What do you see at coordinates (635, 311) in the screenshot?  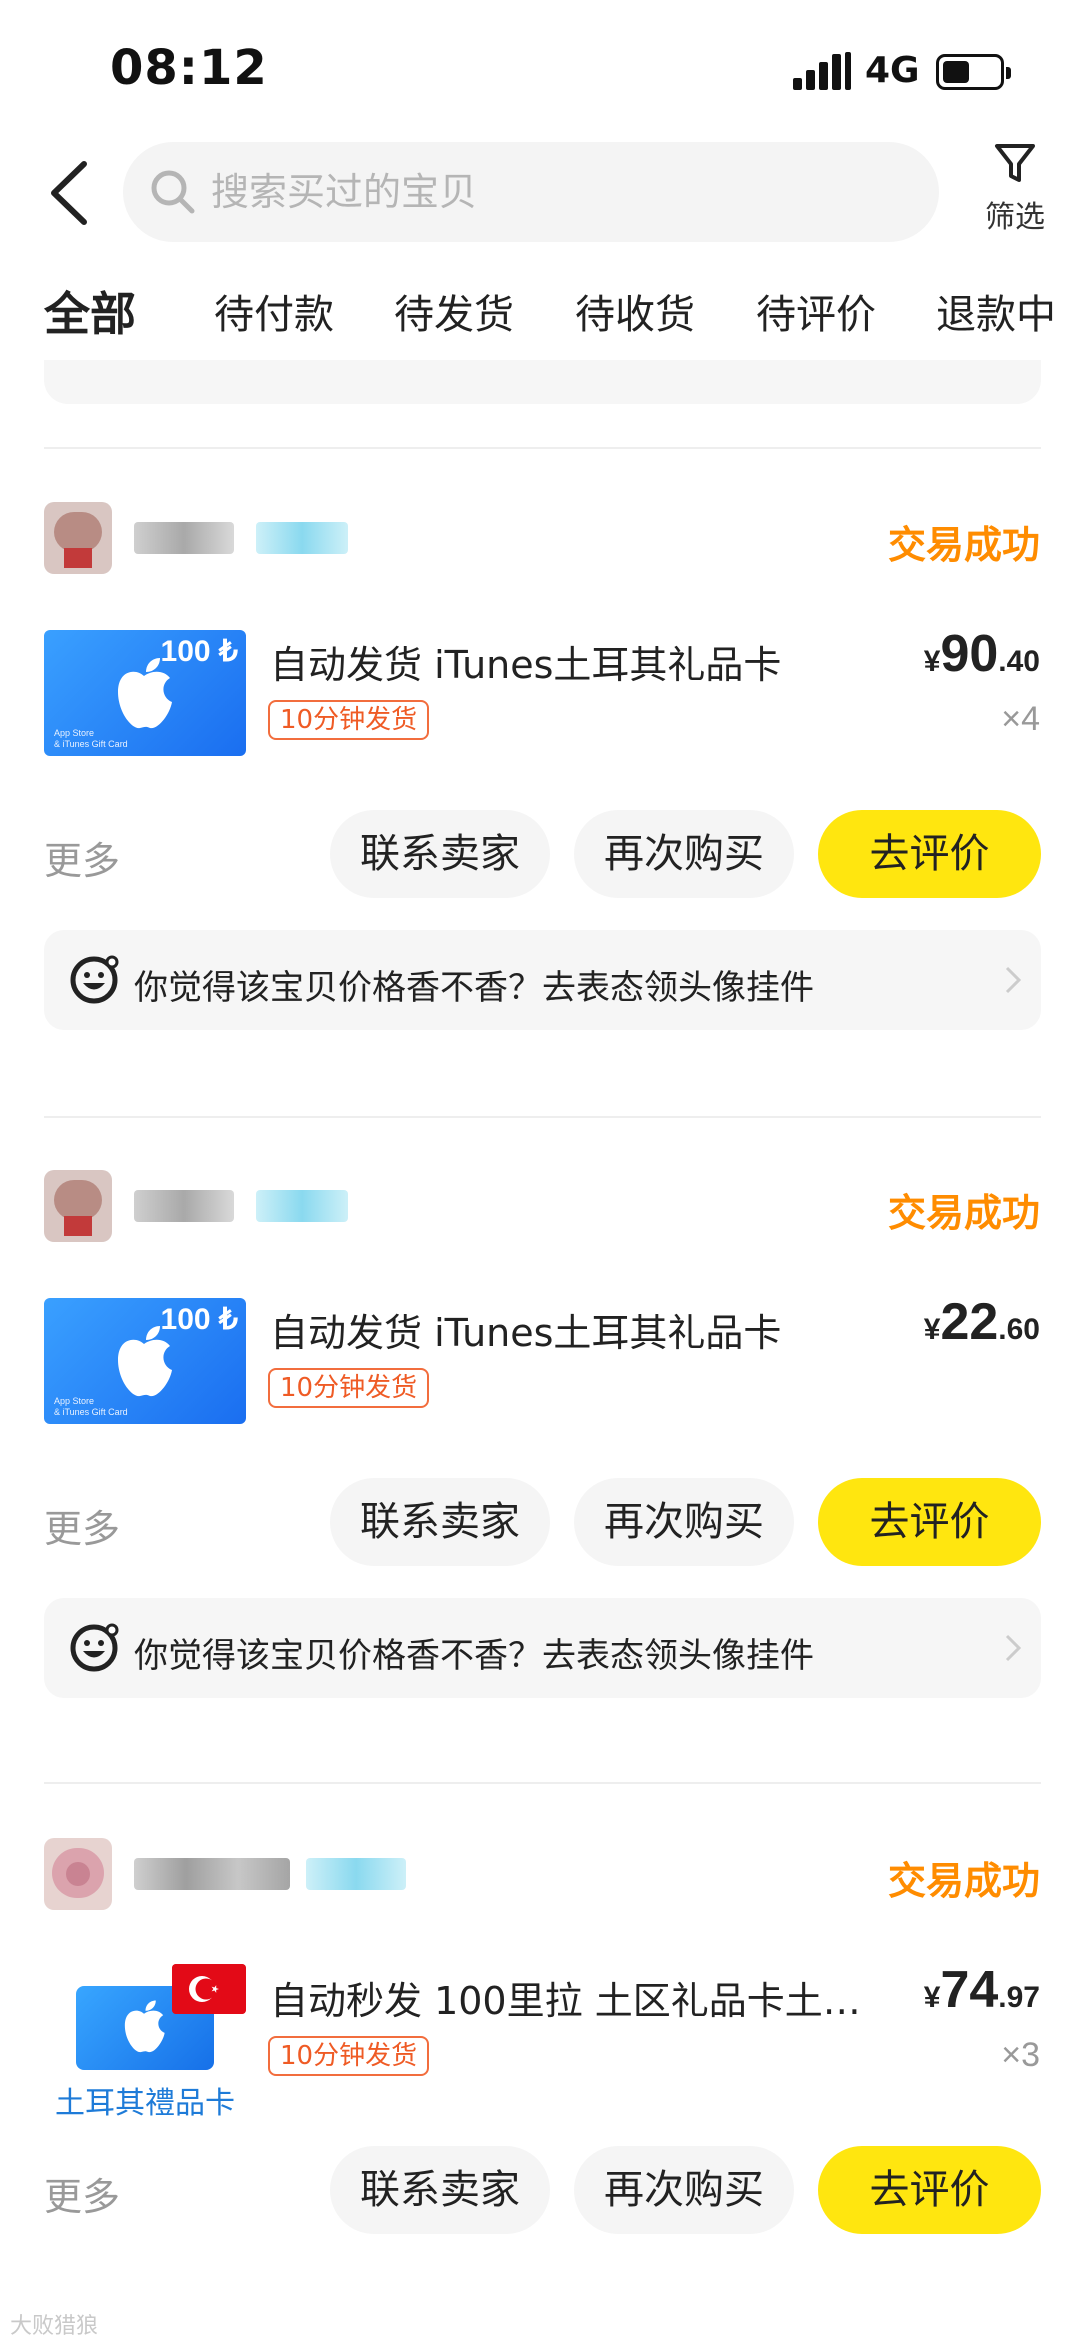 I see `tab-pending-receipt: 待收货` at bounding box center [635, 311].